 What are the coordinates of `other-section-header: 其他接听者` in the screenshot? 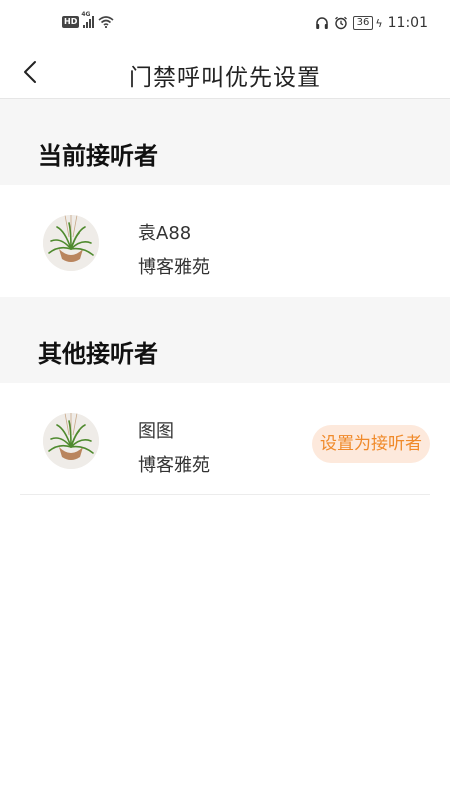 It's located at (225, 340).